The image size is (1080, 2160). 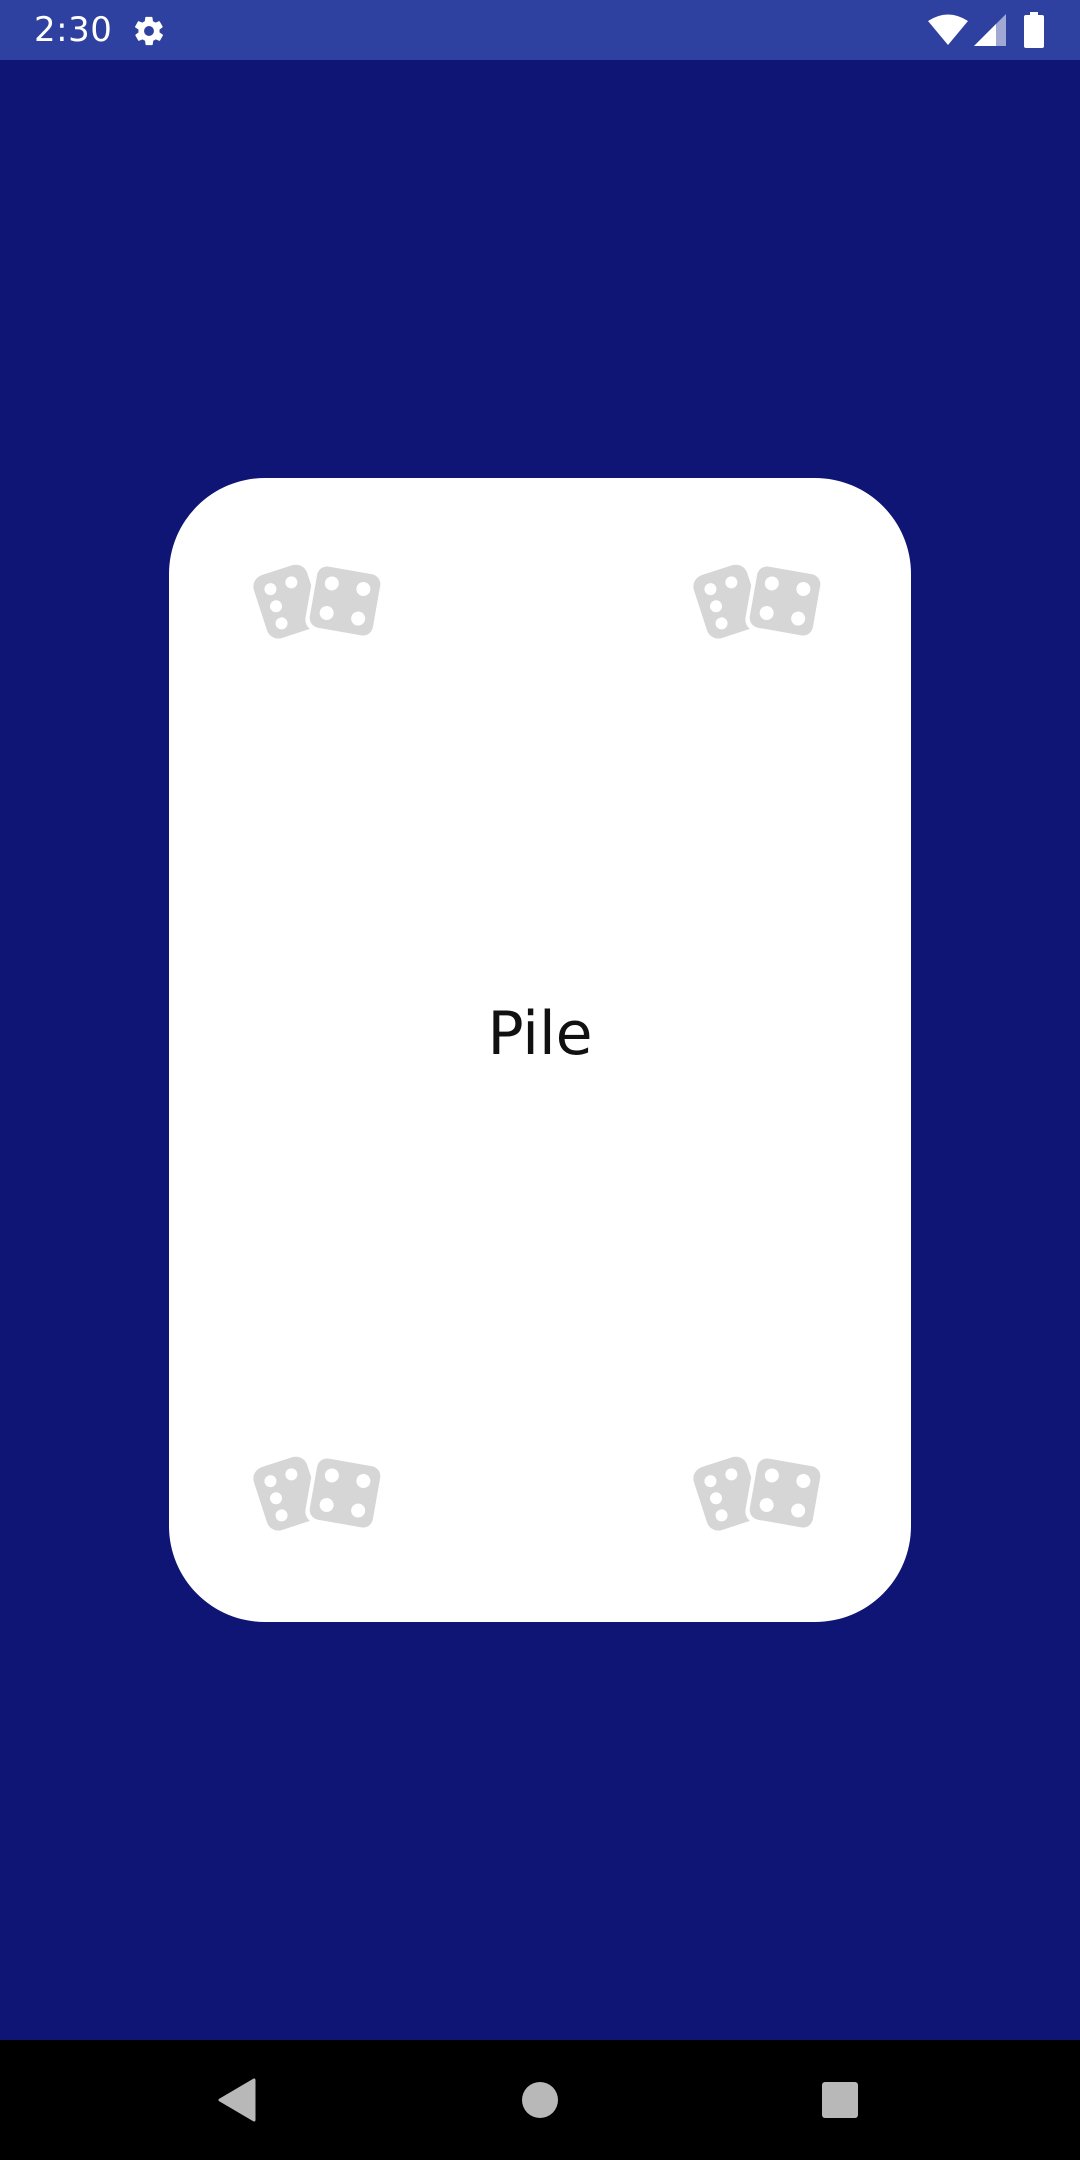 I want to click on navigation-bar, so click(x=540, y=2100).